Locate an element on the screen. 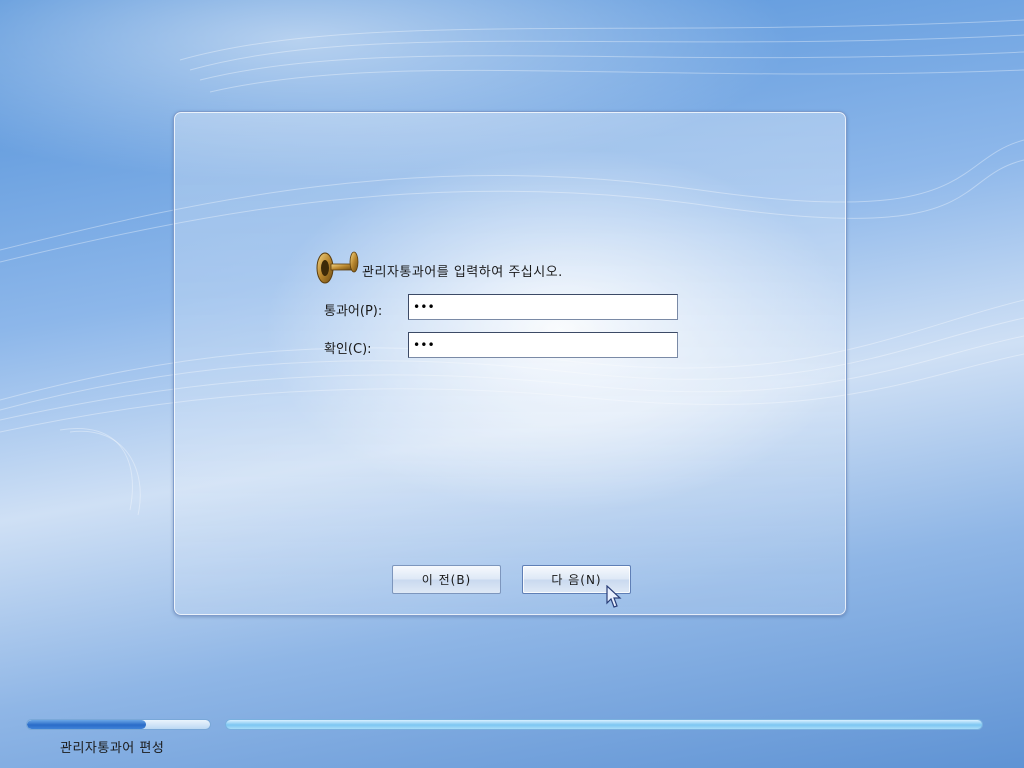 Image resolution: width=1024 pixels, height=768 pixels. back-button: 이 전(B) is located at coordinates (446, 579).